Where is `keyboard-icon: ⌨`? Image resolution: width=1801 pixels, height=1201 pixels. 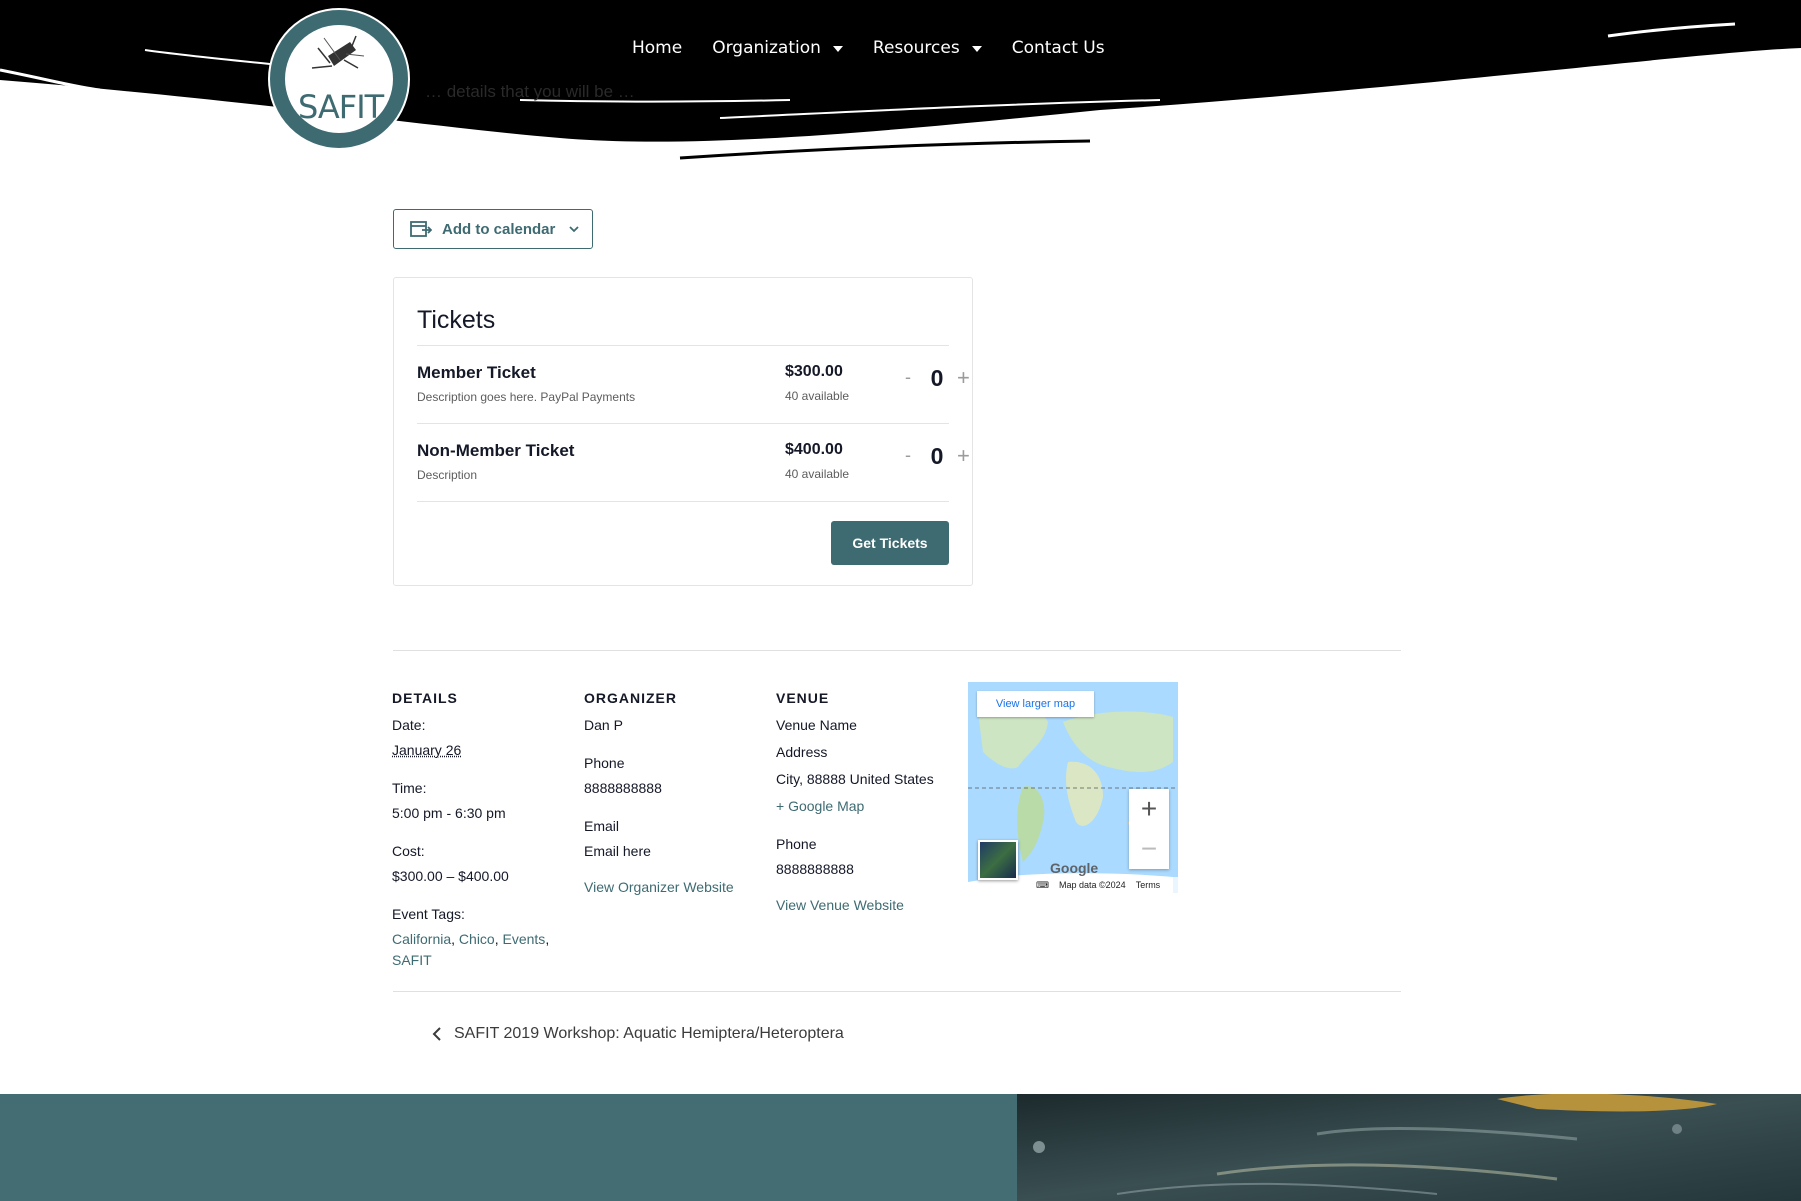
keyboard-icon: ⌨ is located at coordinates (1042, 885).